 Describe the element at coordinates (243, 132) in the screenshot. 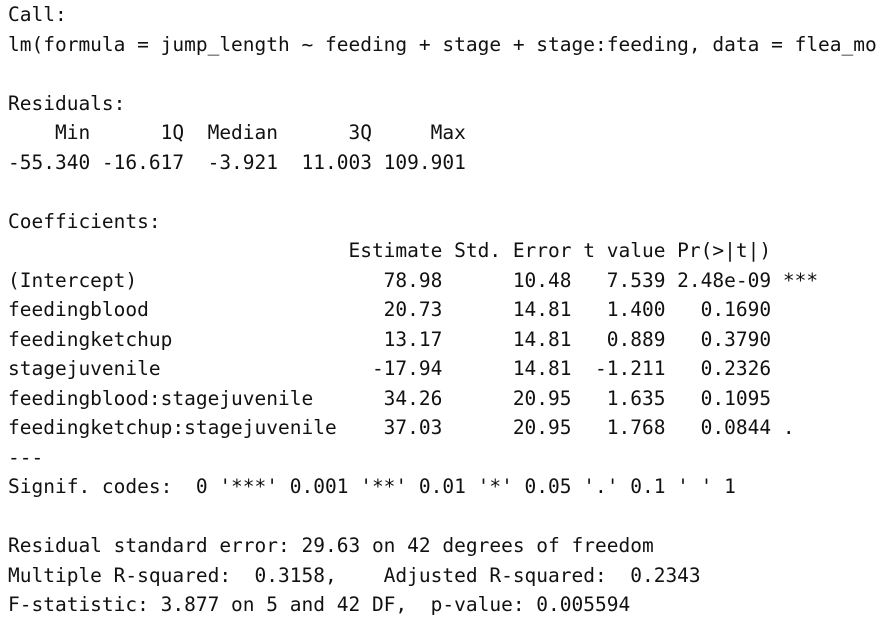

I see `residuals-labels-row: Min 1Q Median 3Q Max` at that location.